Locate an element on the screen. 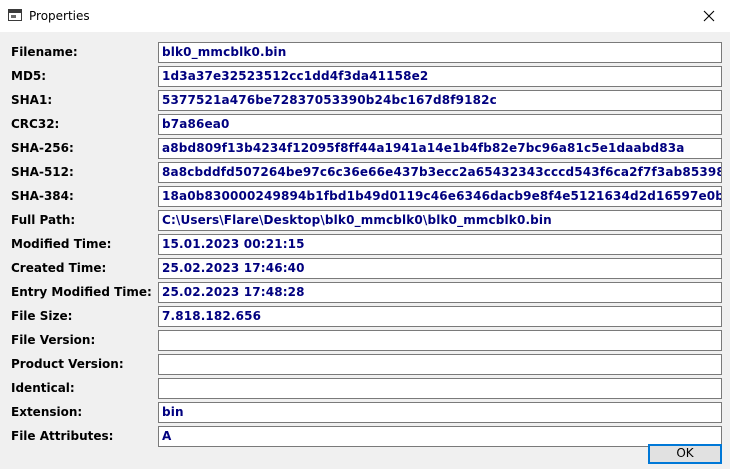 The height and width of the screenshot is (469, 730). md5-field: 1d3a37e32523512cc1dd4f3da41158e2 is located at coordinates (440, 76).